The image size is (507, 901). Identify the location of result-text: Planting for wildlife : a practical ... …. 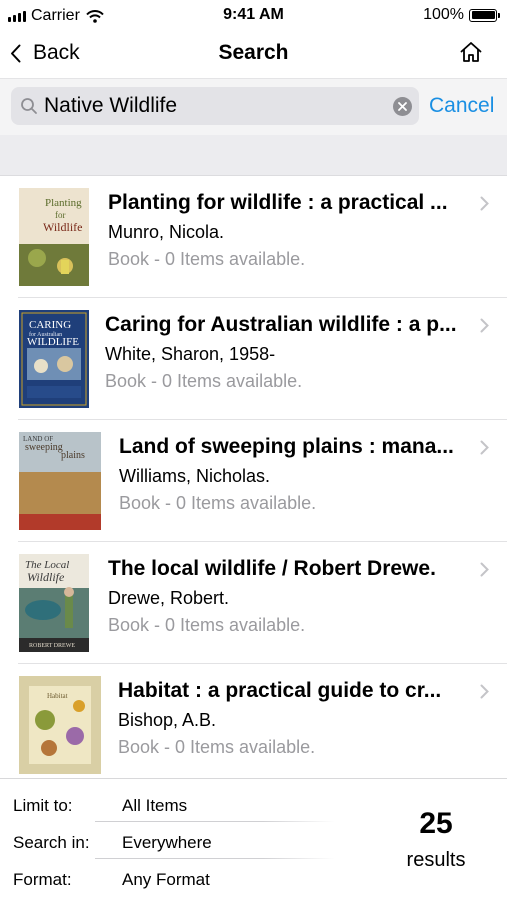
(278, 230).